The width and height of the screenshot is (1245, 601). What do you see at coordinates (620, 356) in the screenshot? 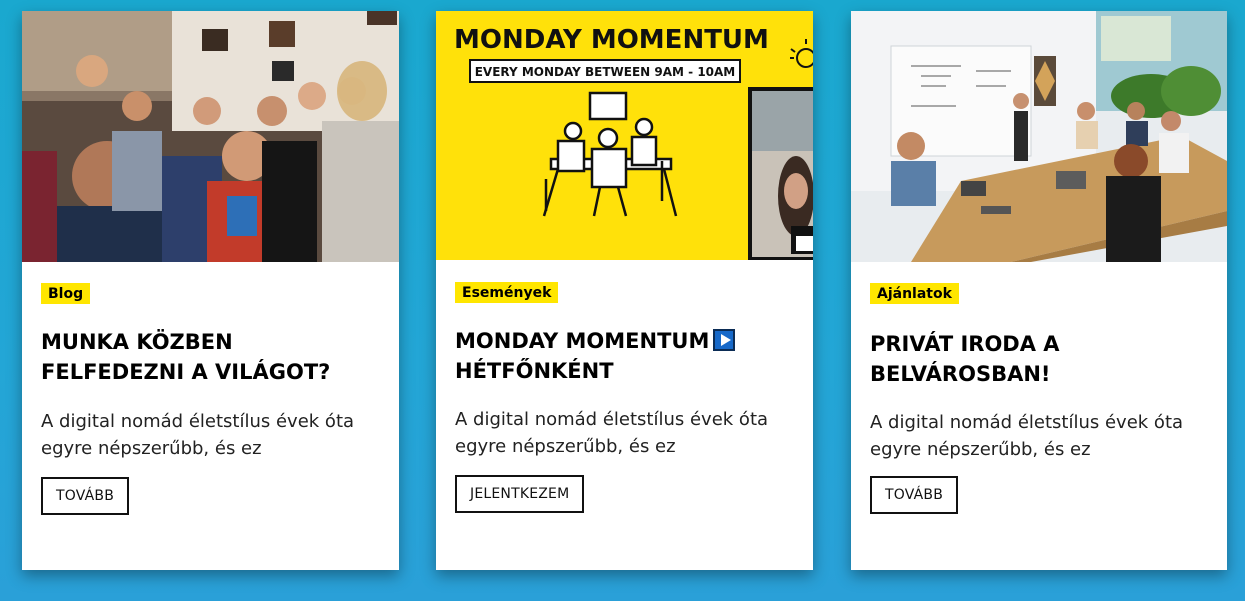
I see `article-title: MONDAY MOMENTUM HÉTFŐNKÉNT` at bounding box center [620, 356].